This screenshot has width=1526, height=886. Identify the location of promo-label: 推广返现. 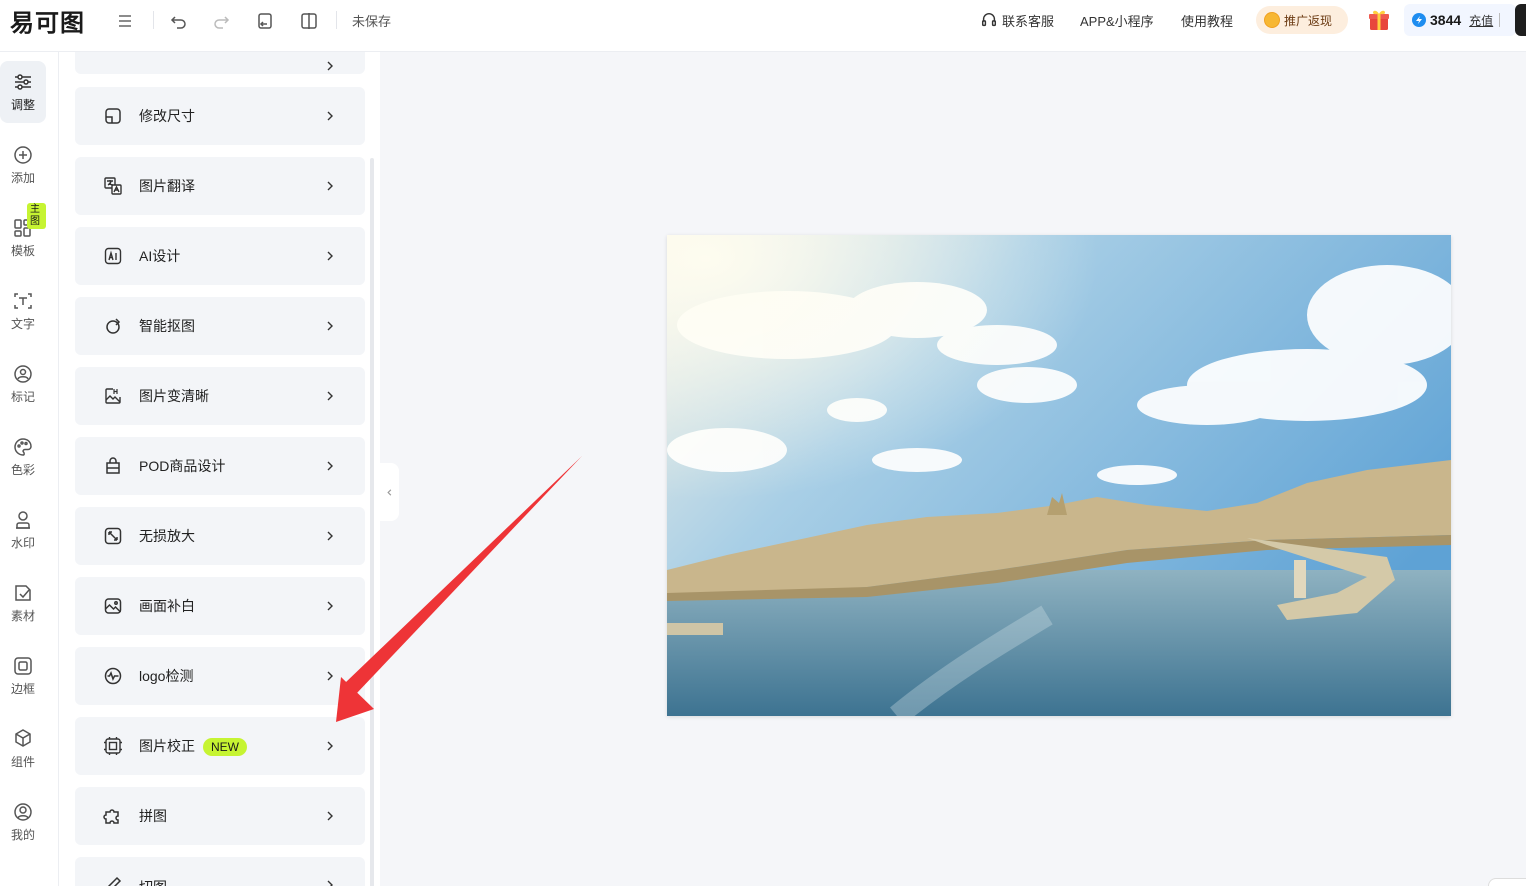
(1308, 20).